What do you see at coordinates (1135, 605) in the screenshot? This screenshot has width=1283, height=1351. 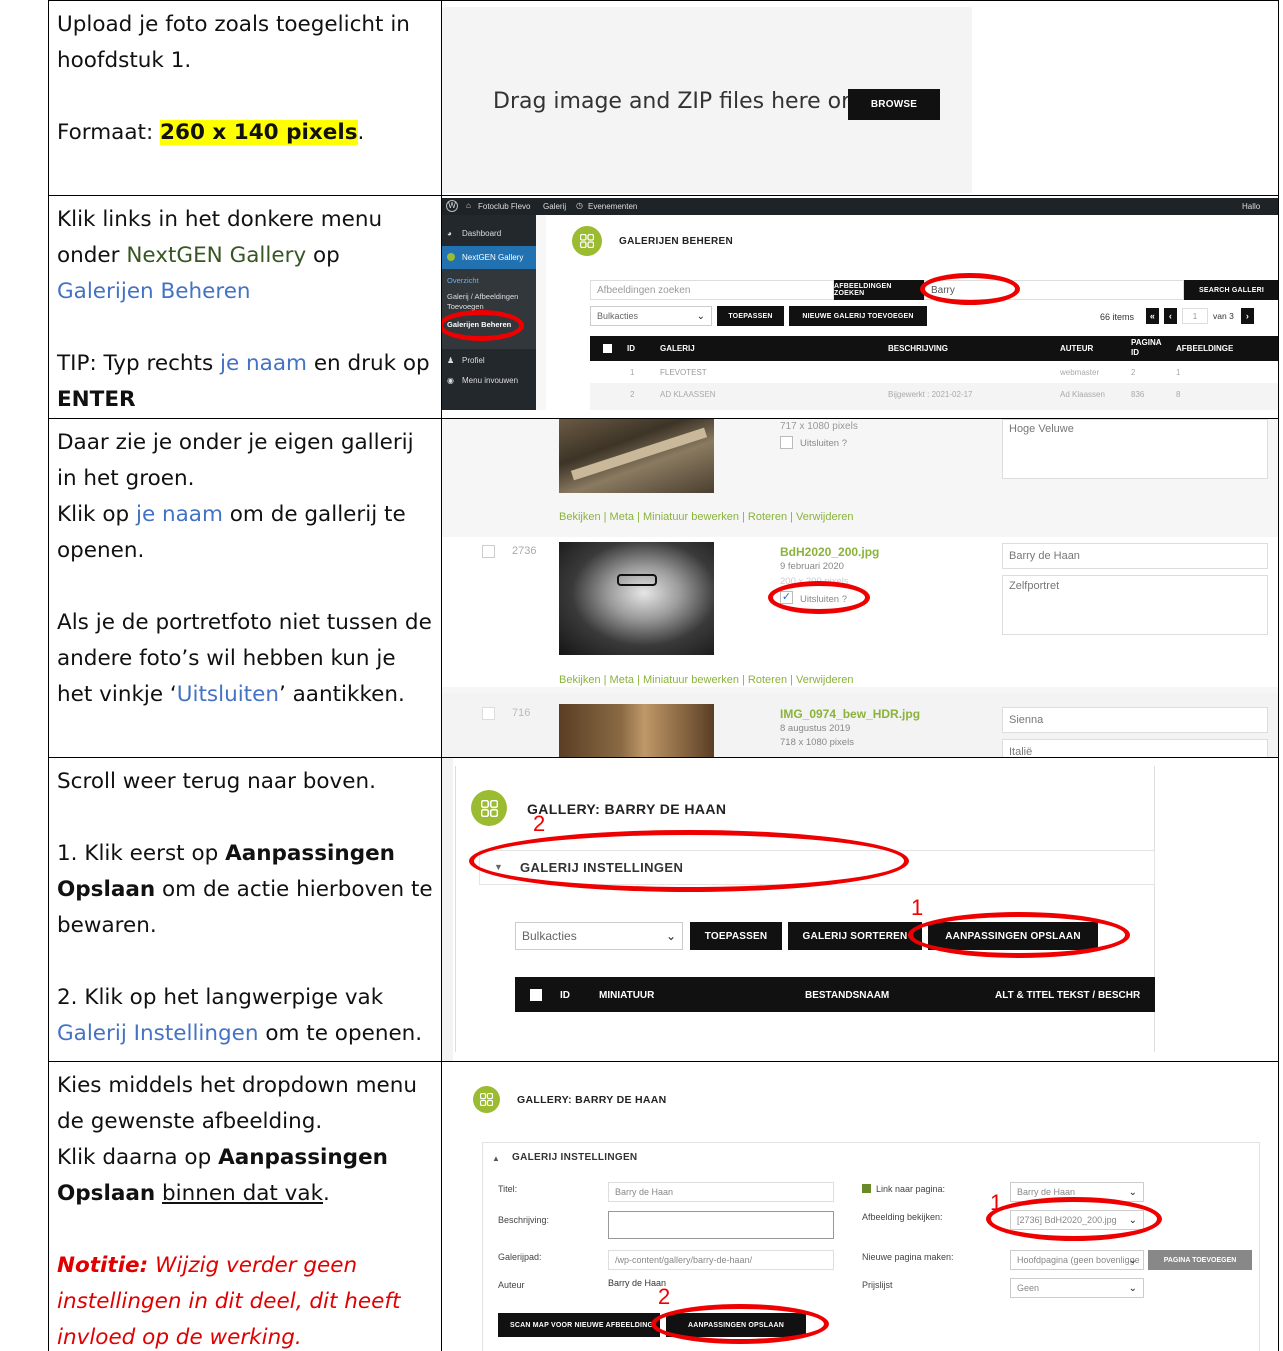 I see `description-field: Zelfportret` at bounding box center [1135, 605].